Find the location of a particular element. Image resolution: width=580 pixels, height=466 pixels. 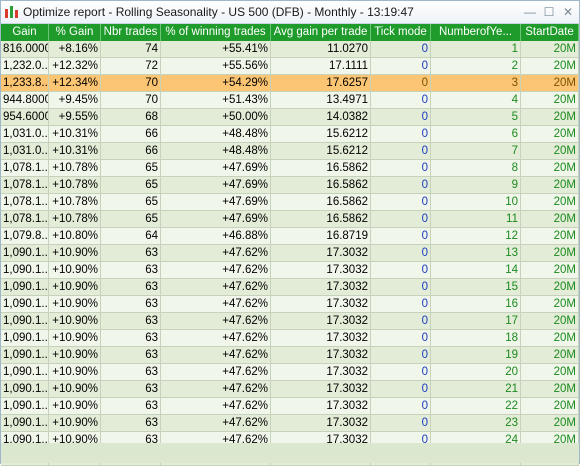

table-row: 1,078.1... +10.78% 65 +47.69% 16.5862 0 8 20M is located at coordinates (290, 168).